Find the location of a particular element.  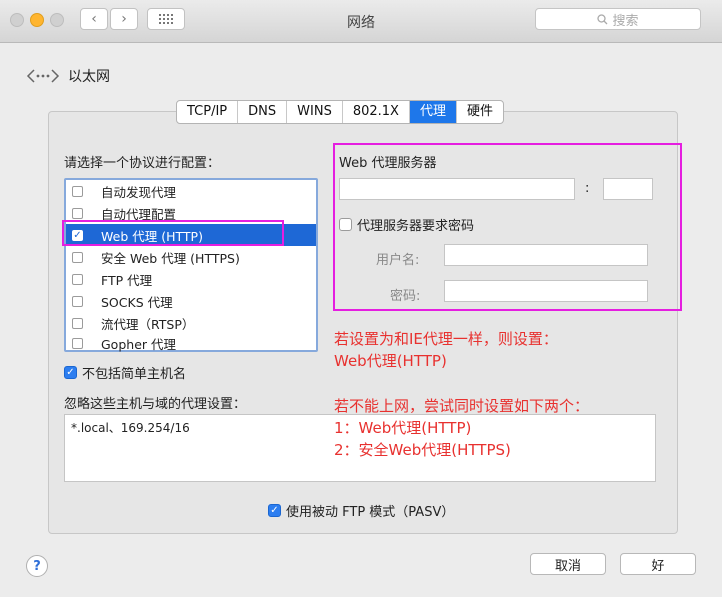

protocol-item-rtsp: 流代理（RTSP） is located at coordinates (191, 323).